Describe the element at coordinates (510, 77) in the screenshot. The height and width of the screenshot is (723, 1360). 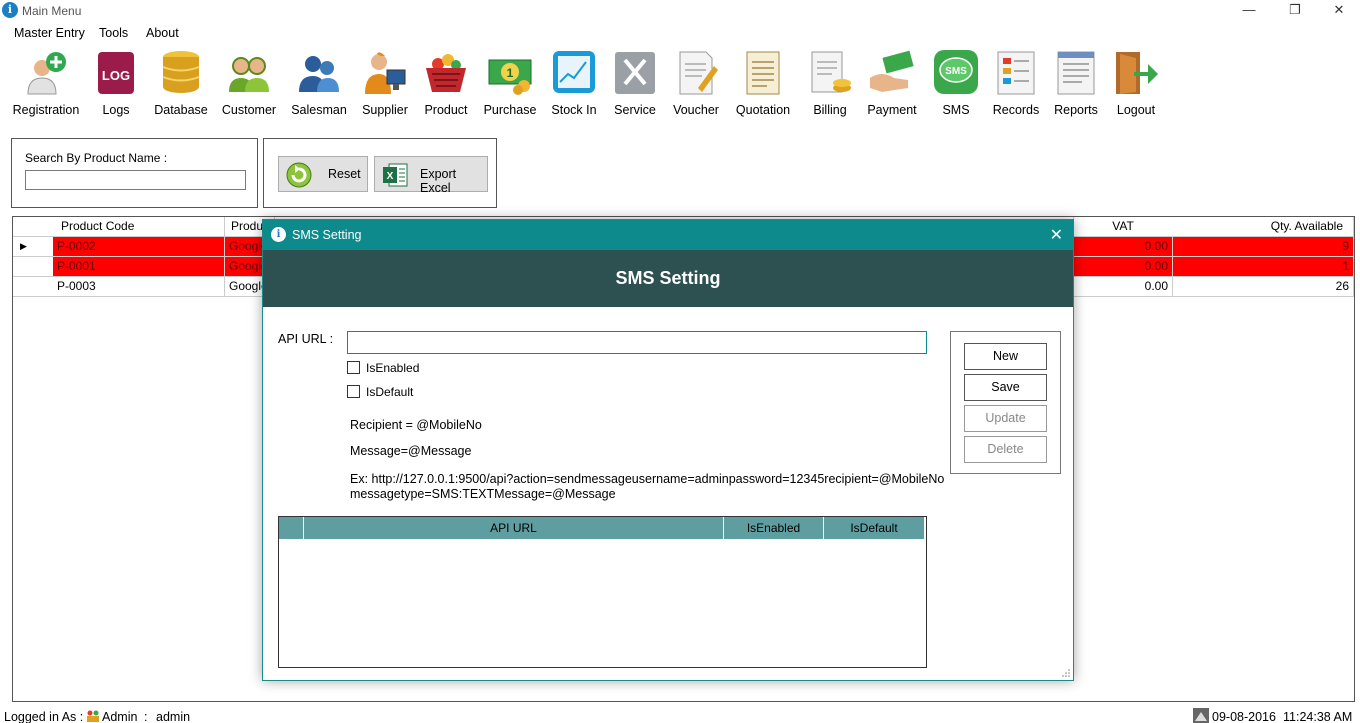
I see `money-icon: 1` at that location.